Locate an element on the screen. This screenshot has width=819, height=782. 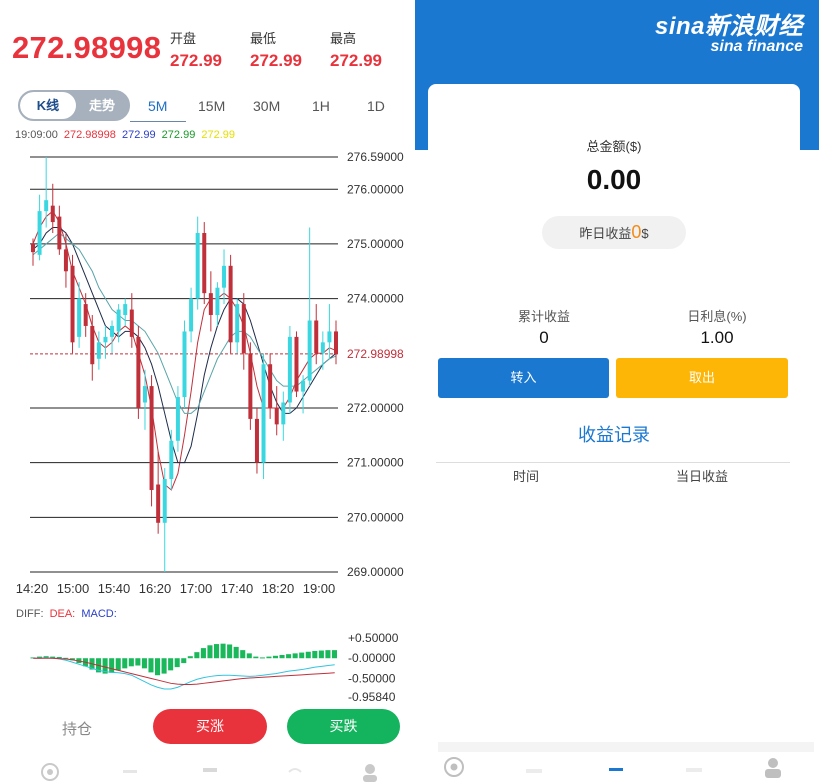
low-label: 最低 is located at coordinates (263, 38).